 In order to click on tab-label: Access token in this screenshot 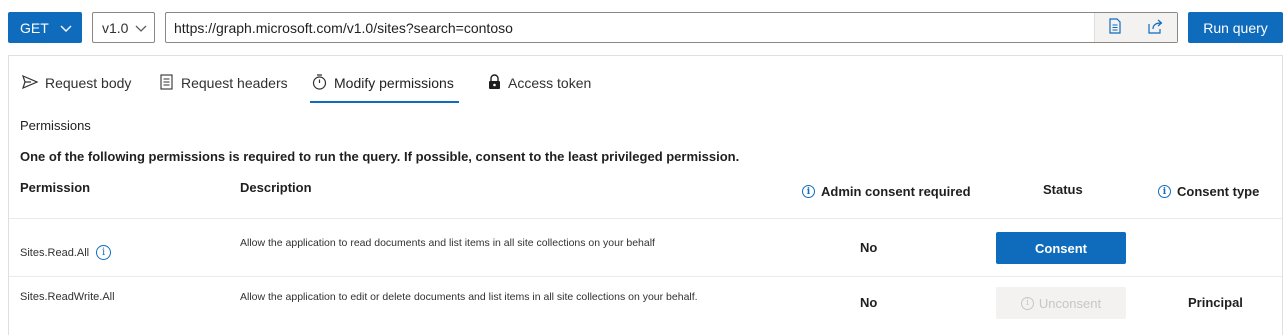, I will do `click(550, 83)`.